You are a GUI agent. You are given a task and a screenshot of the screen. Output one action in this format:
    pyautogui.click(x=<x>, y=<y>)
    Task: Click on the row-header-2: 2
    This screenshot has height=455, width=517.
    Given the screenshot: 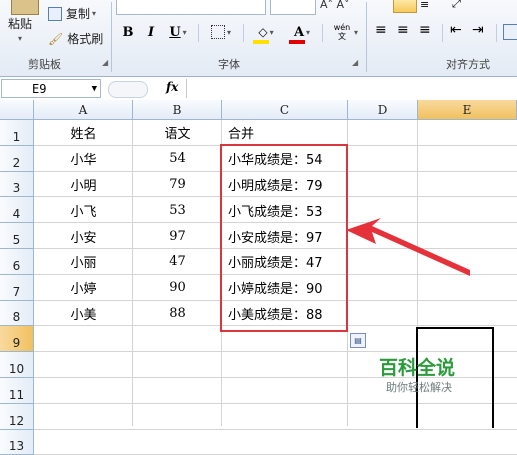 What is the action you would take?
    pyautogui.click(x=17, y=158)
    